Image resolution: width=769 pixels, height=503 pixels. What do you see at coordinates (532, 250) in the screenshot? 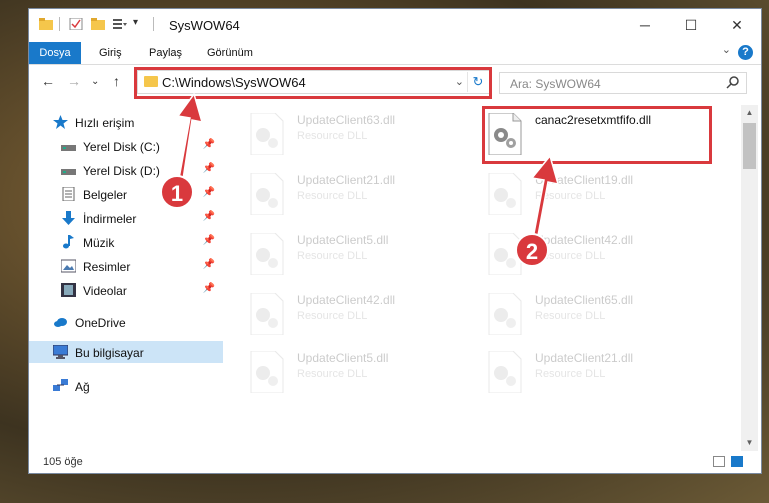
I see `step-badge-2: 2` at bounding box center [532, 250].